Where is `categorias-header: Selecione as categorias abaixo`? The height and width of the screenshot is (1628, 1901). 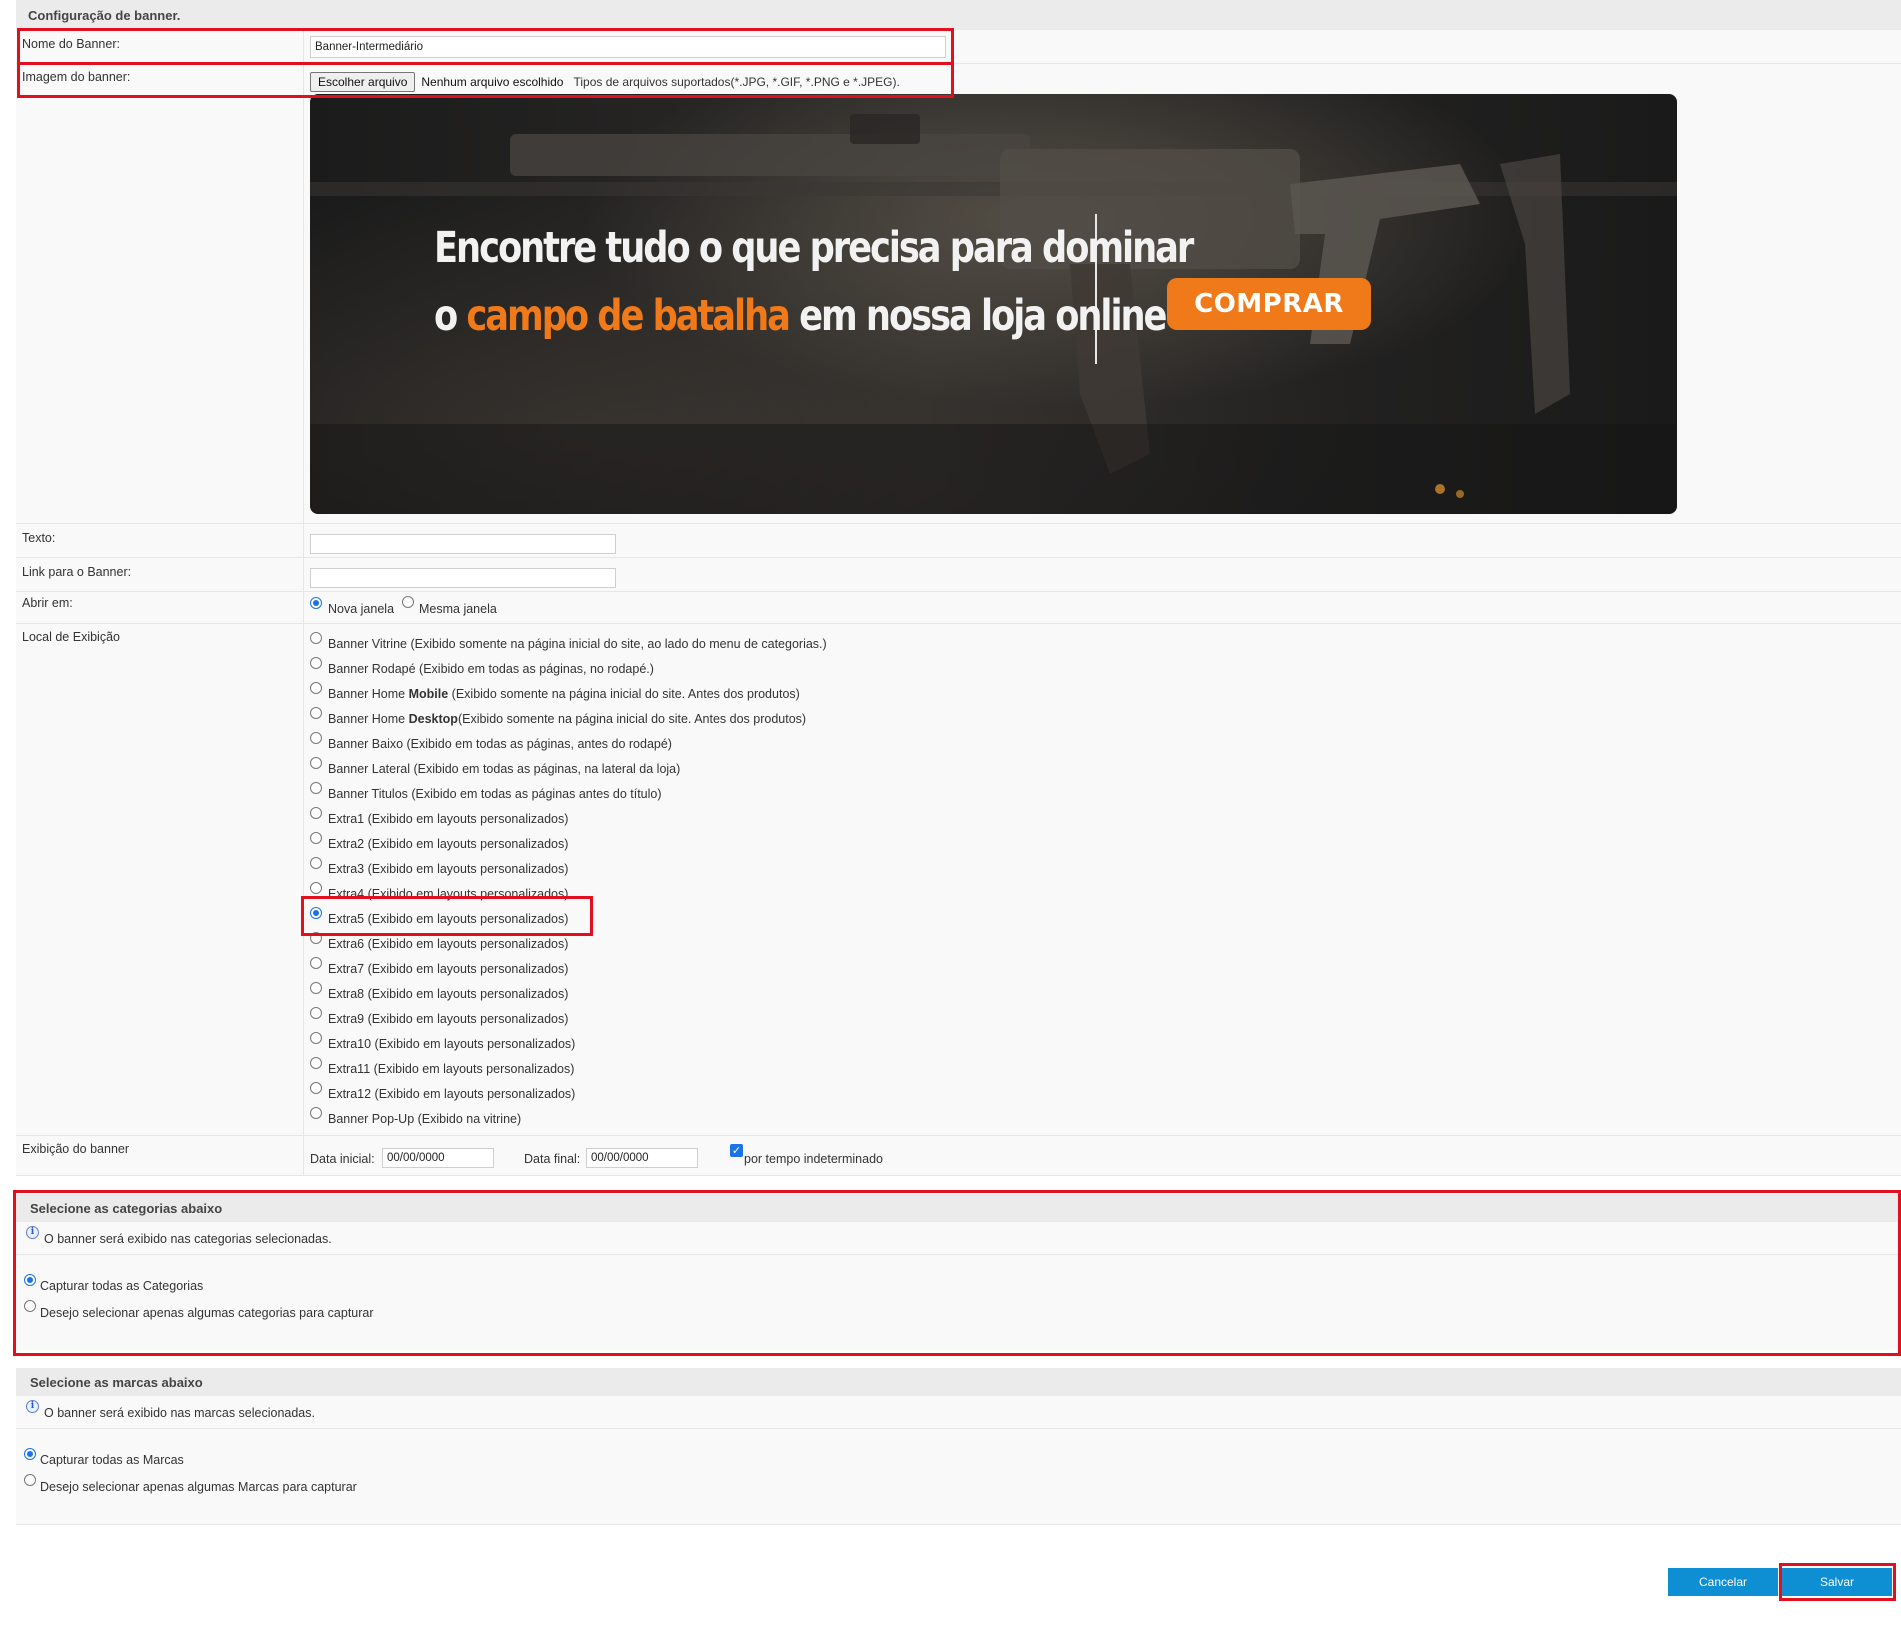
categorias-header: Selecione as categorias abaixo is located at coordinates (958, 1208).